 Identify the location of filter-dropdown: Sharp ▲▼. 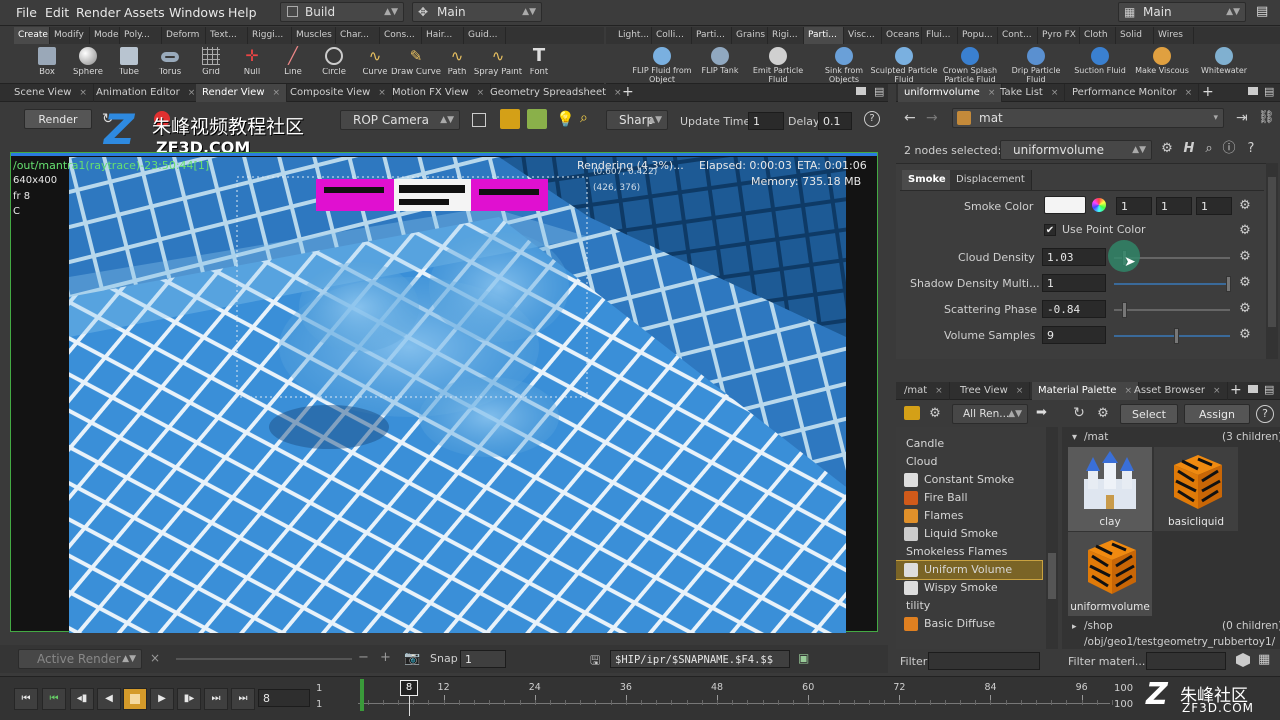
(637, 120).